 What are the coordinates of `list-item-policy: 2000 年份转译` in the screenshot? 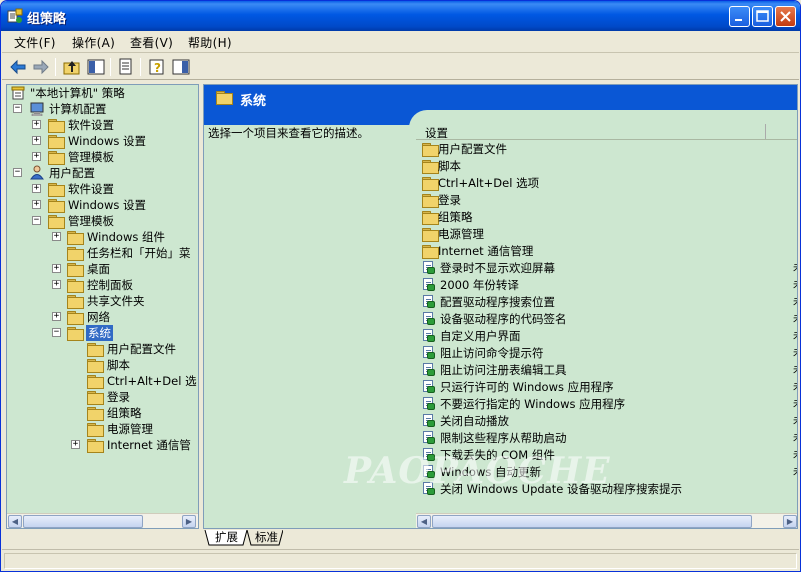 It's located at (609, 285).